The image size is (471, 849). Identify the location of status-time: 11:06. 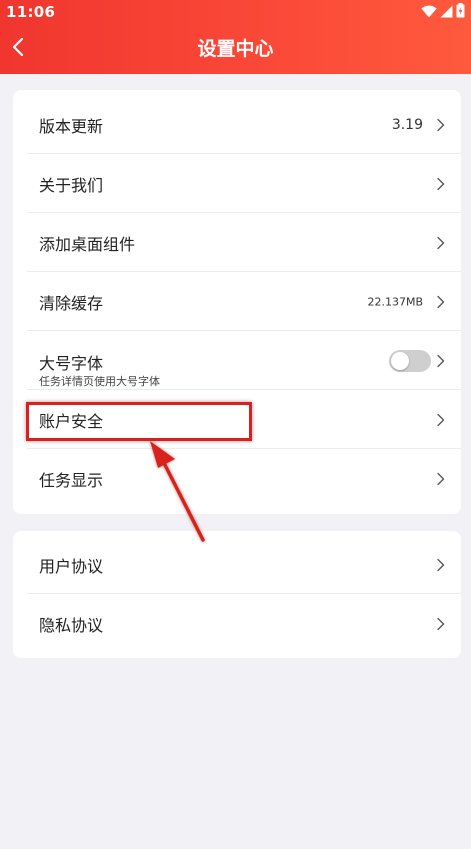
(31, 12).